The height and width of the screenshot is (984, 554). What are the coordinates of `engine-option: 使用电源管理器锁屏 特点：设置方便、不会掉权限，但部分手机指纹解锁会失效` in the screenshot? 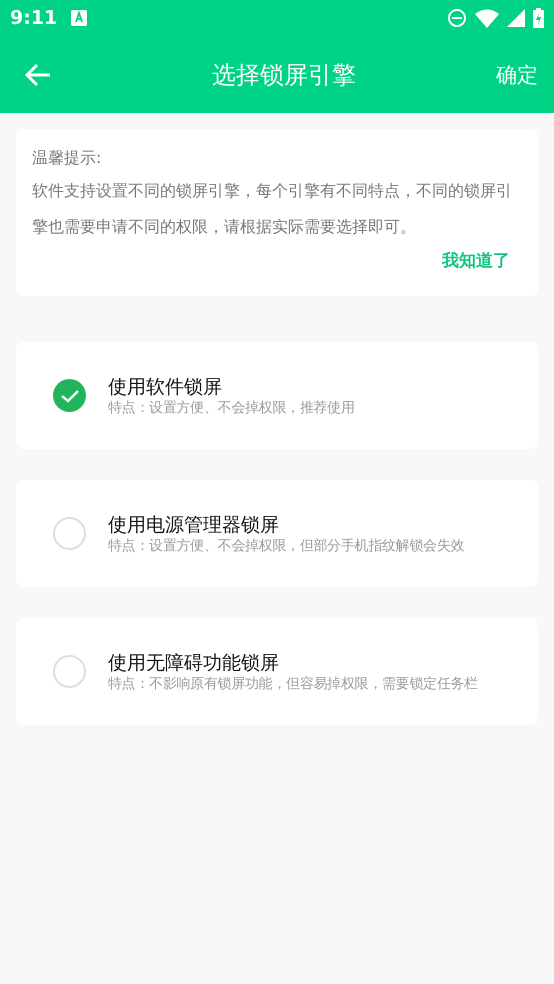 It's located at (277, 533).